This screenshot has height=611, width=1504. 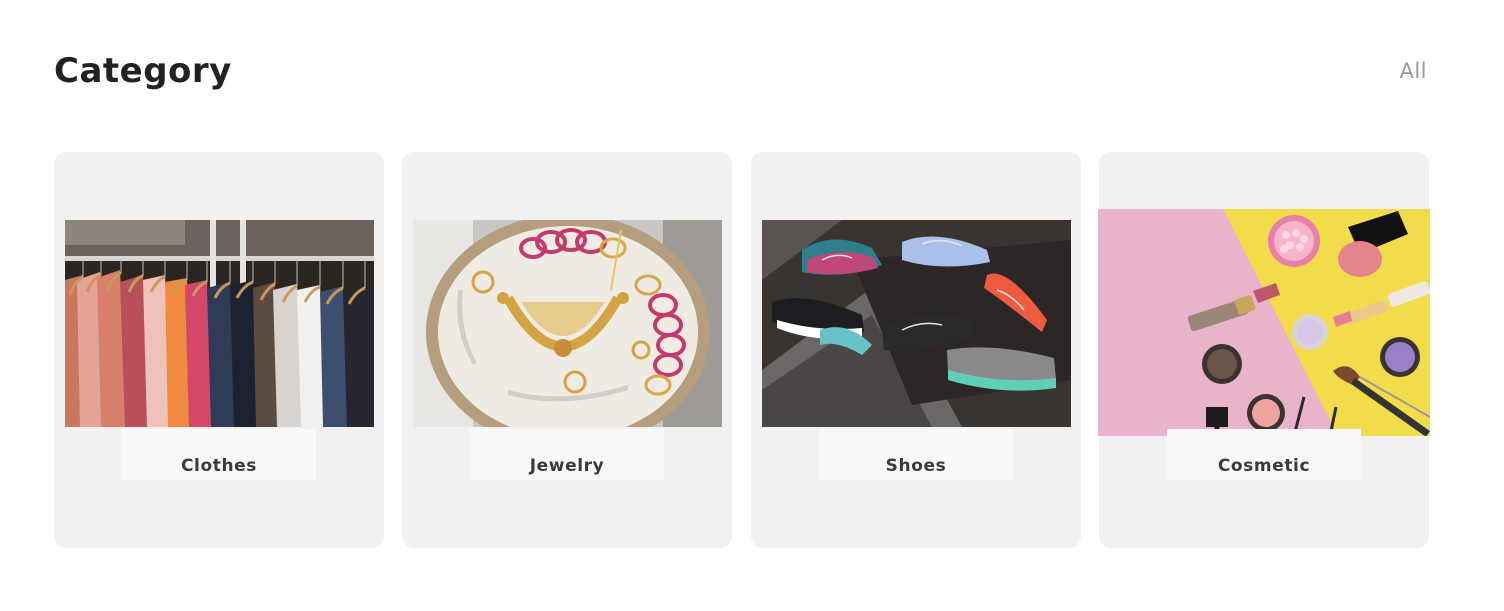 I want to click on category-card-clothes: Clothes, so click(x=219, y=350).